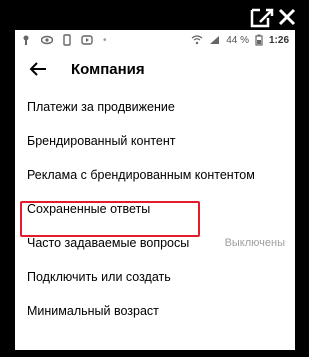  What do you see at coordinates (108, 243) in the screenshot?
I see `list-item-label: Часто задаваемые вопросы` at bounding box center [108, 243].